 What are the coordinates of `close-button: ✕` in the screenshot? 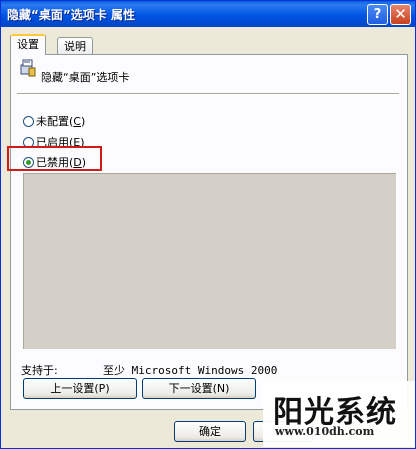 It's located at (400, 14).